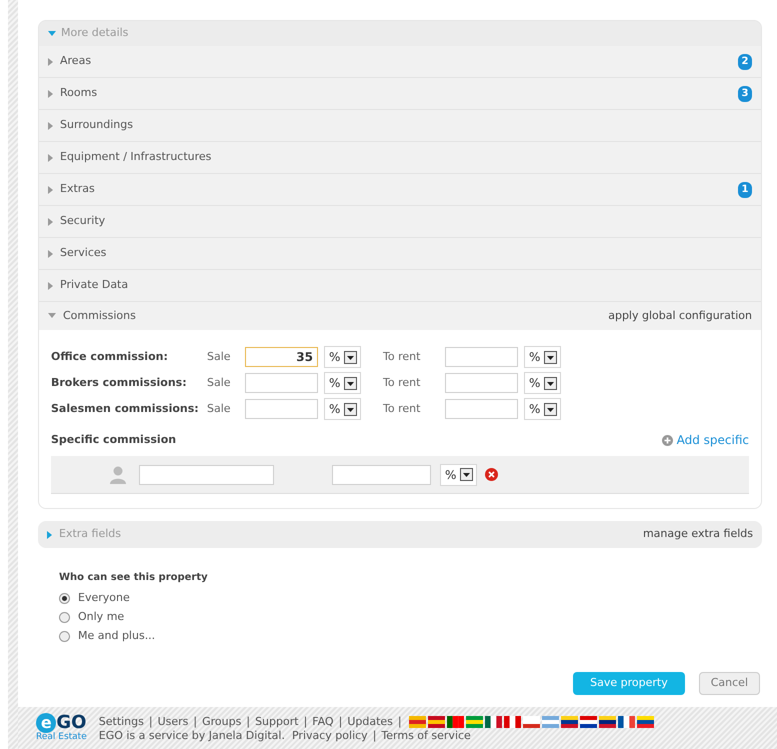  I want to click on section-row: Security, so click(400, 222).